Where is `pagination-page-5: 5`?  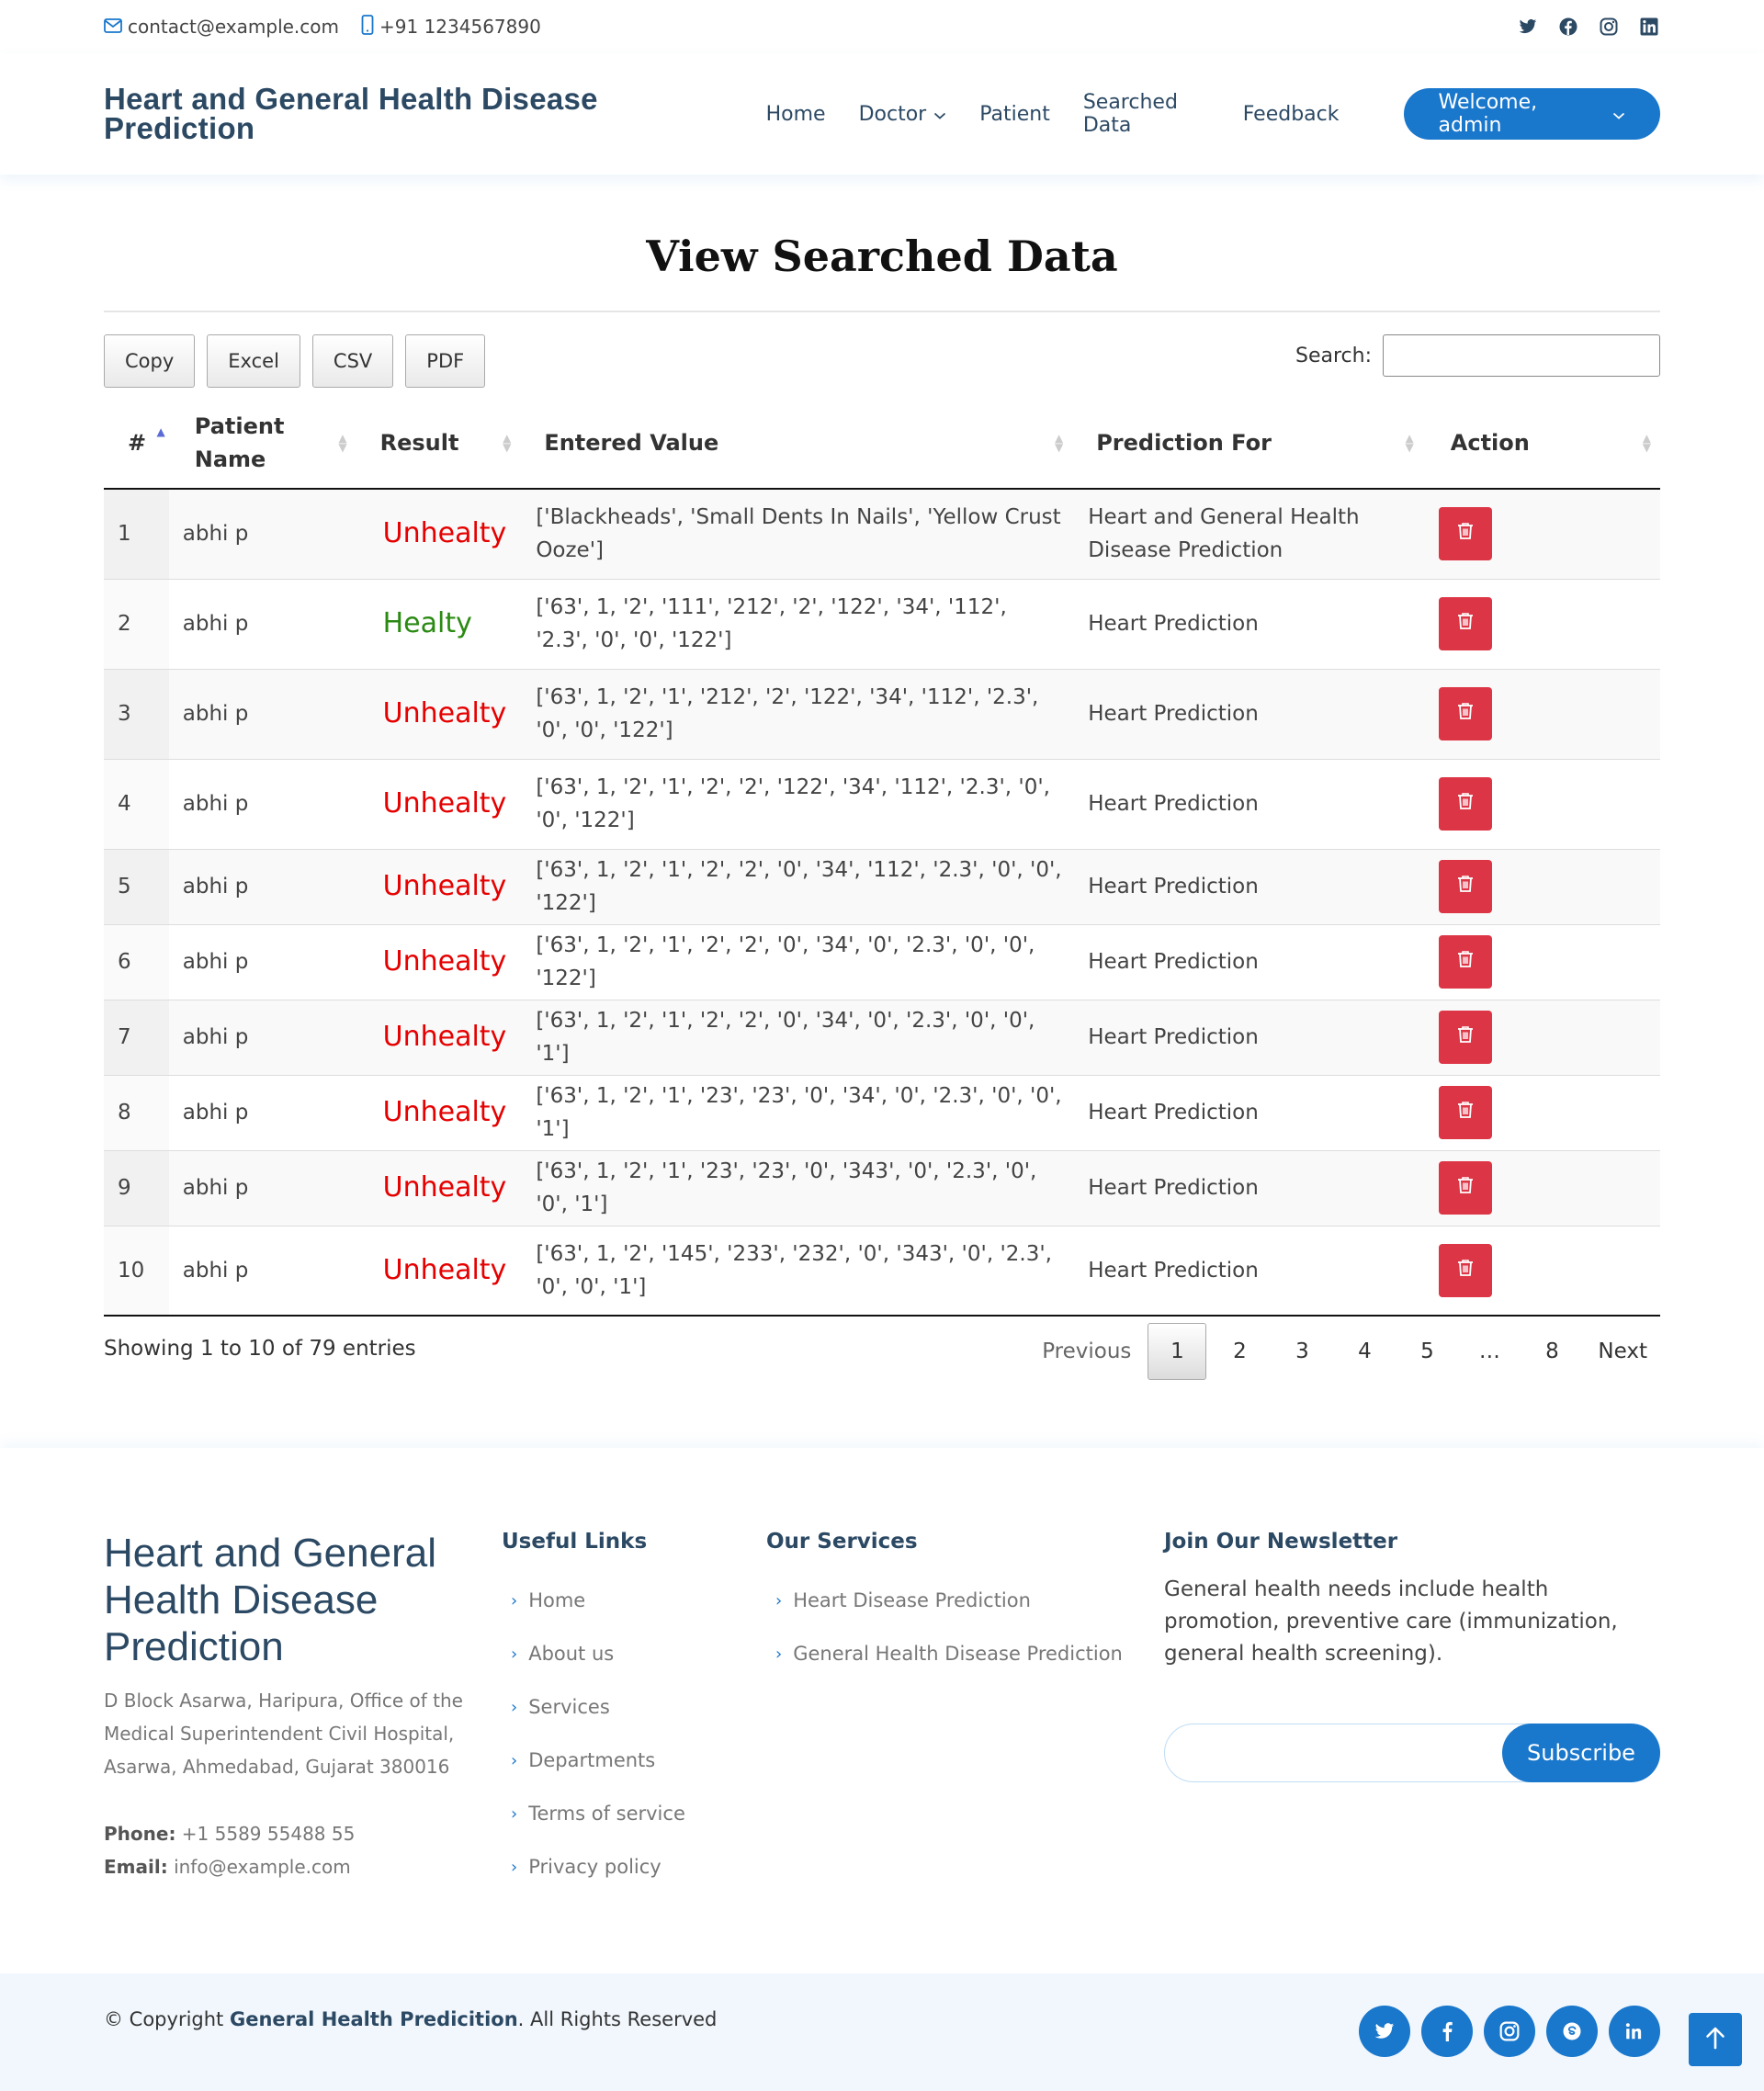 pagination-page-5: 5 is located at coordinates (1426, 1351).